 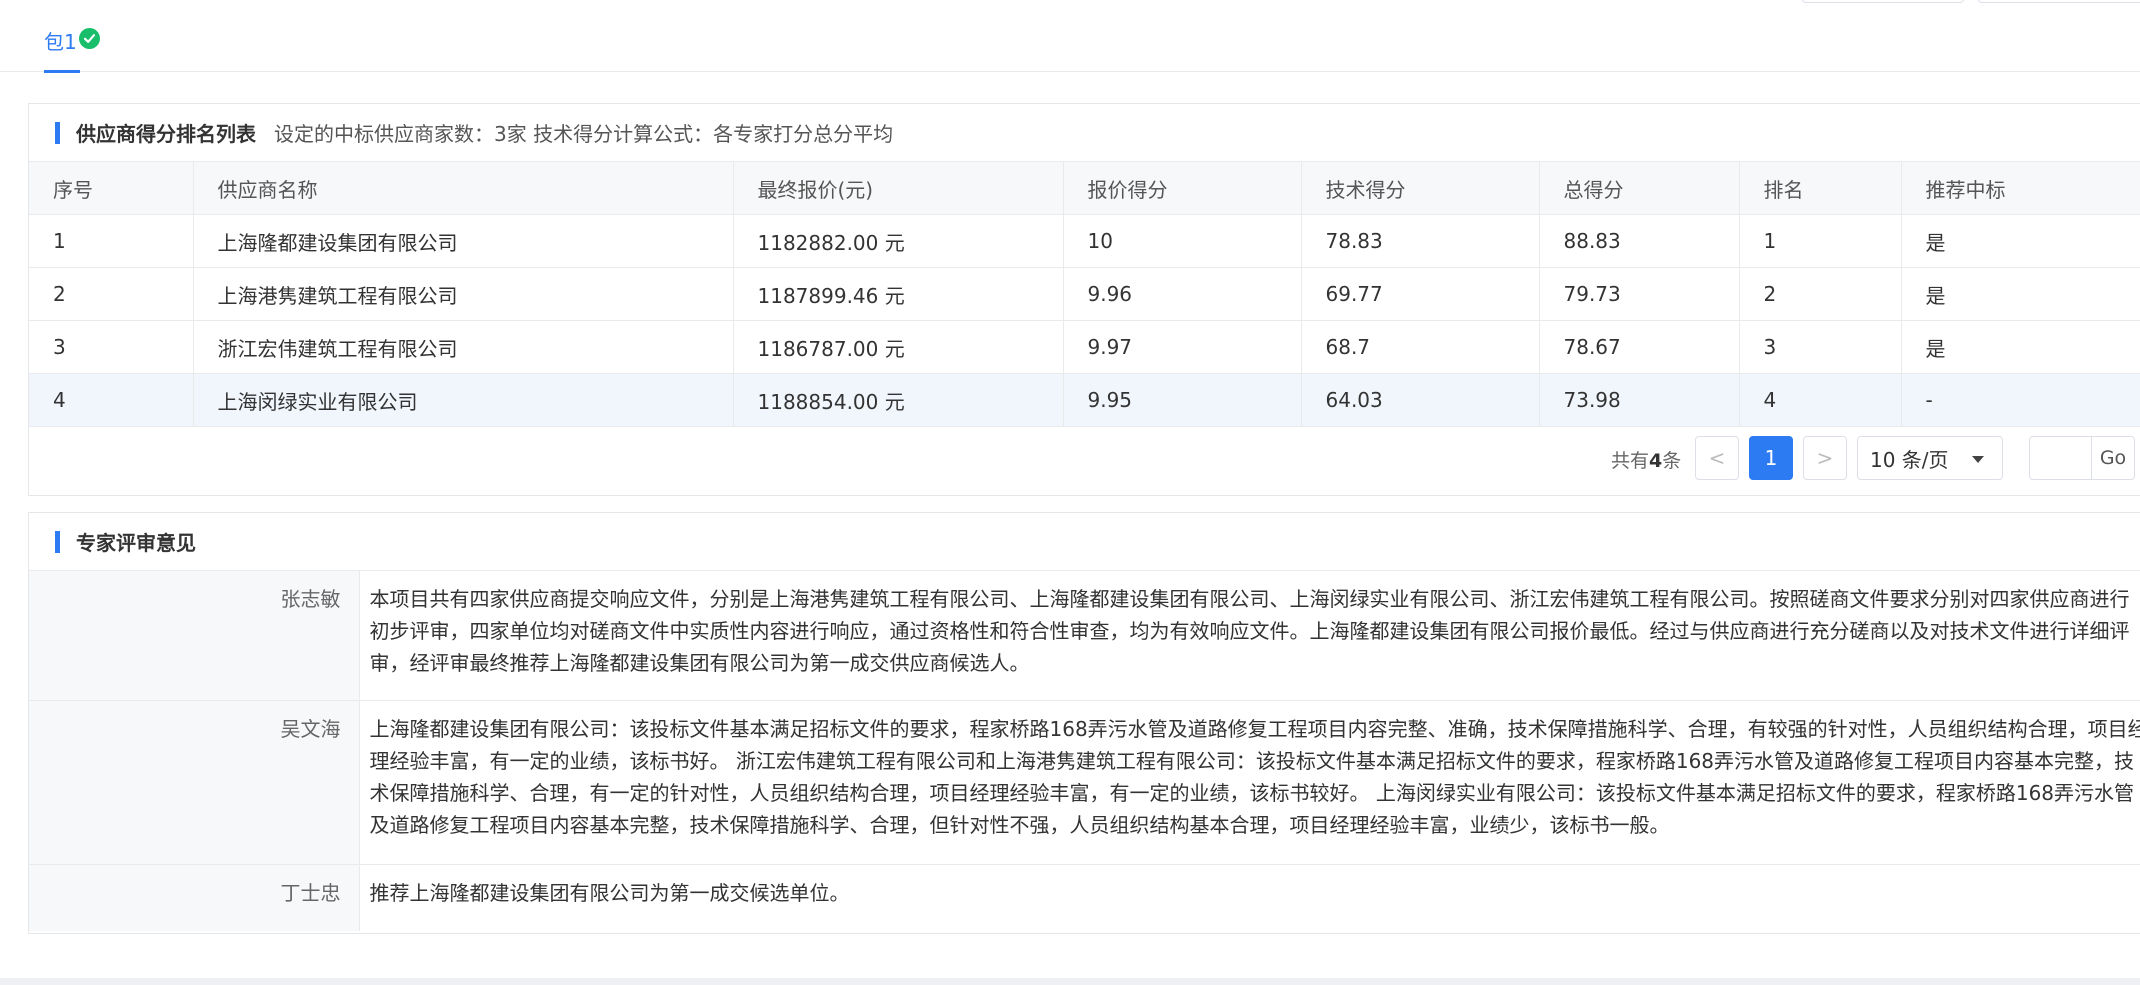 What do you see at coordinates (2020, 400) in the screenshot?
I see `cell: -` at bounding box center [2020, 400].